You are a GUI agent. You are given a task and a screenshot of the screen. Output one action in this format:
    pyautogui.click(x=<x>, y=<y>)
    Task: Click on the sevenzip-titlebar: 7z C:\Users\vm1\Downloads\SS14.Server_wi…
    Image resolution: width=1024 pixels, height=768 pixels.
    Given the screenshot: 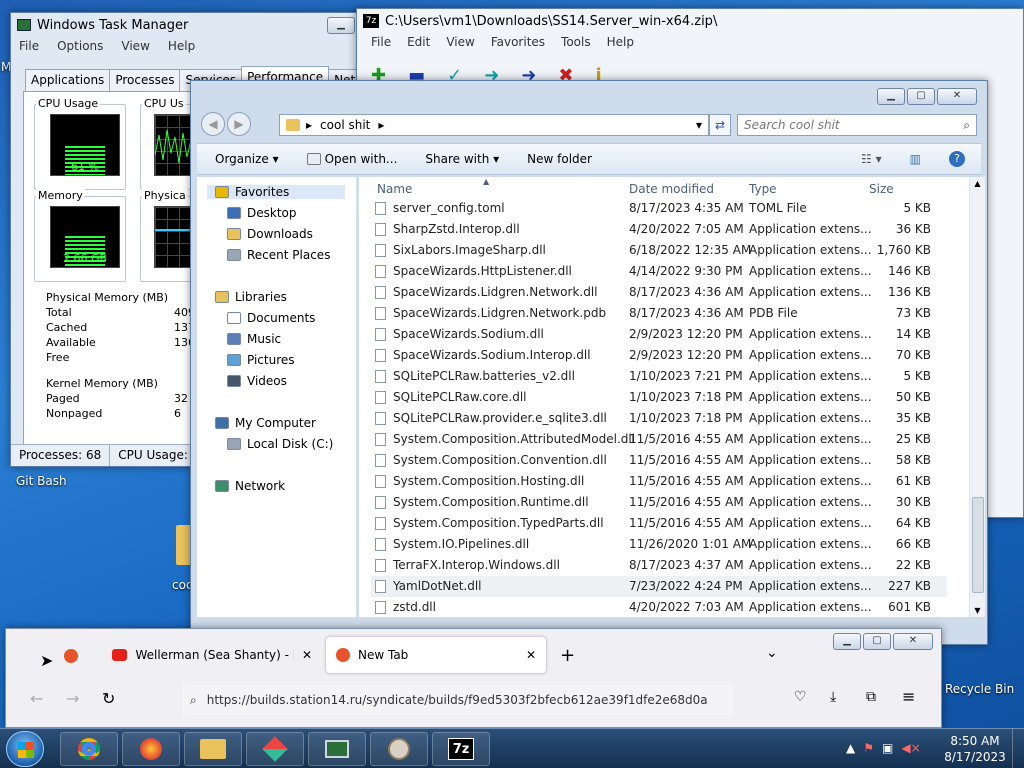 What is the action you would take?
    pyautogui.click(x=690, y=21)
    